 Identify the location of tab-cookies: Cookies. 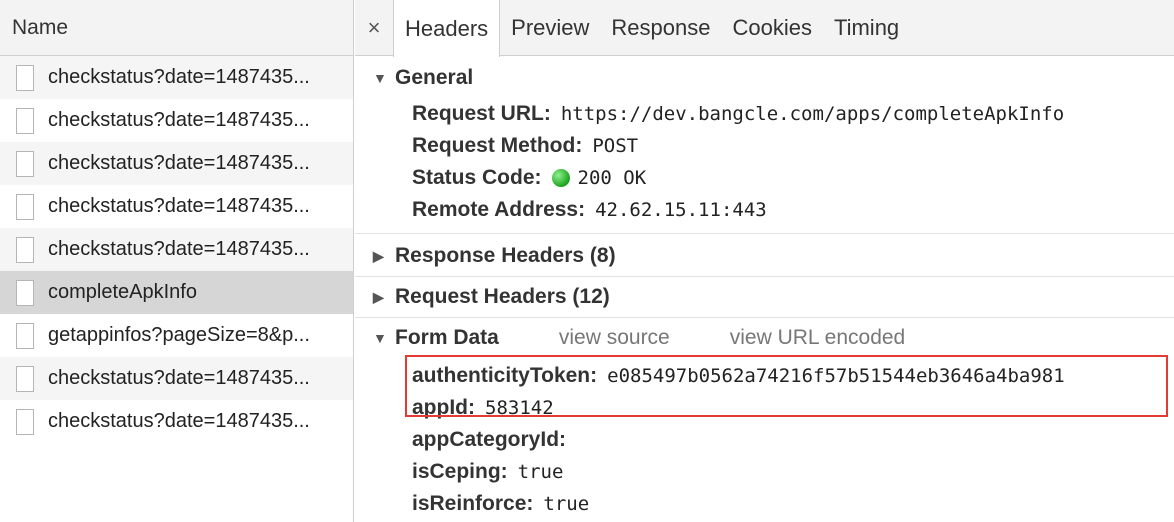
(771, 27).